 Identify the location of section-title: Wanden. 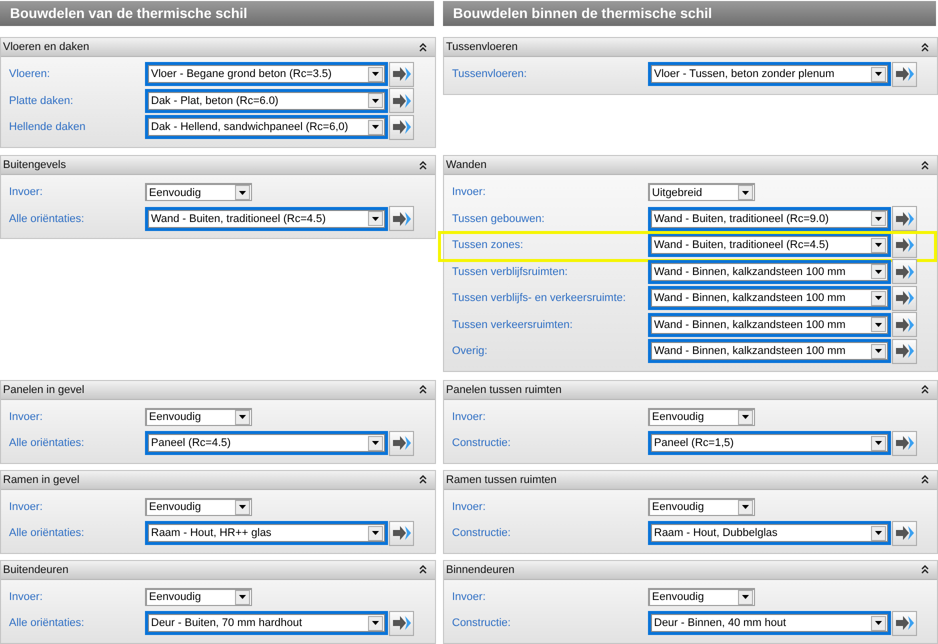
(466, 165).